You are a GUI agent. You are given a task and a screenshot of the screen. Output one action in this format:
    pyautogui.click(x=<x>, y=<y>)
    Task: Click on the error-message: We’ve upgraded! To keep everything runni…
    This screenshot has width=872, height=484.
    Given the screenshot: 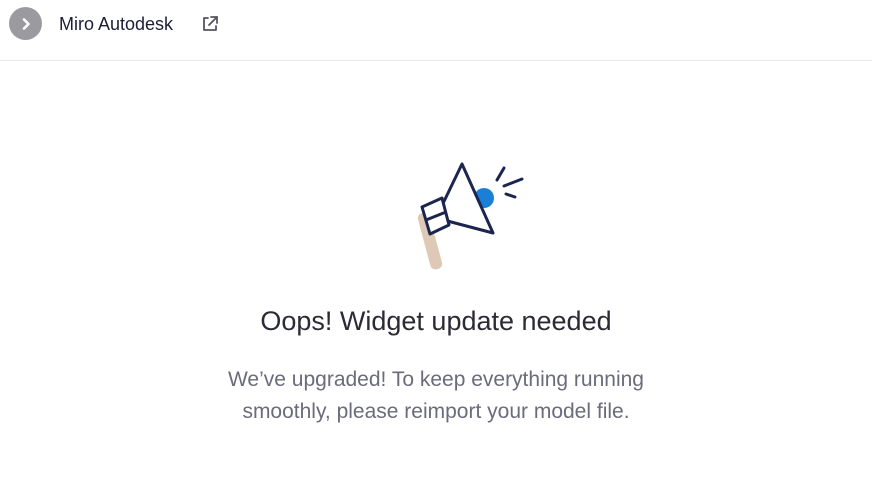 What is the action you would take?
    pyautogui.click(x=435, y=395)
    